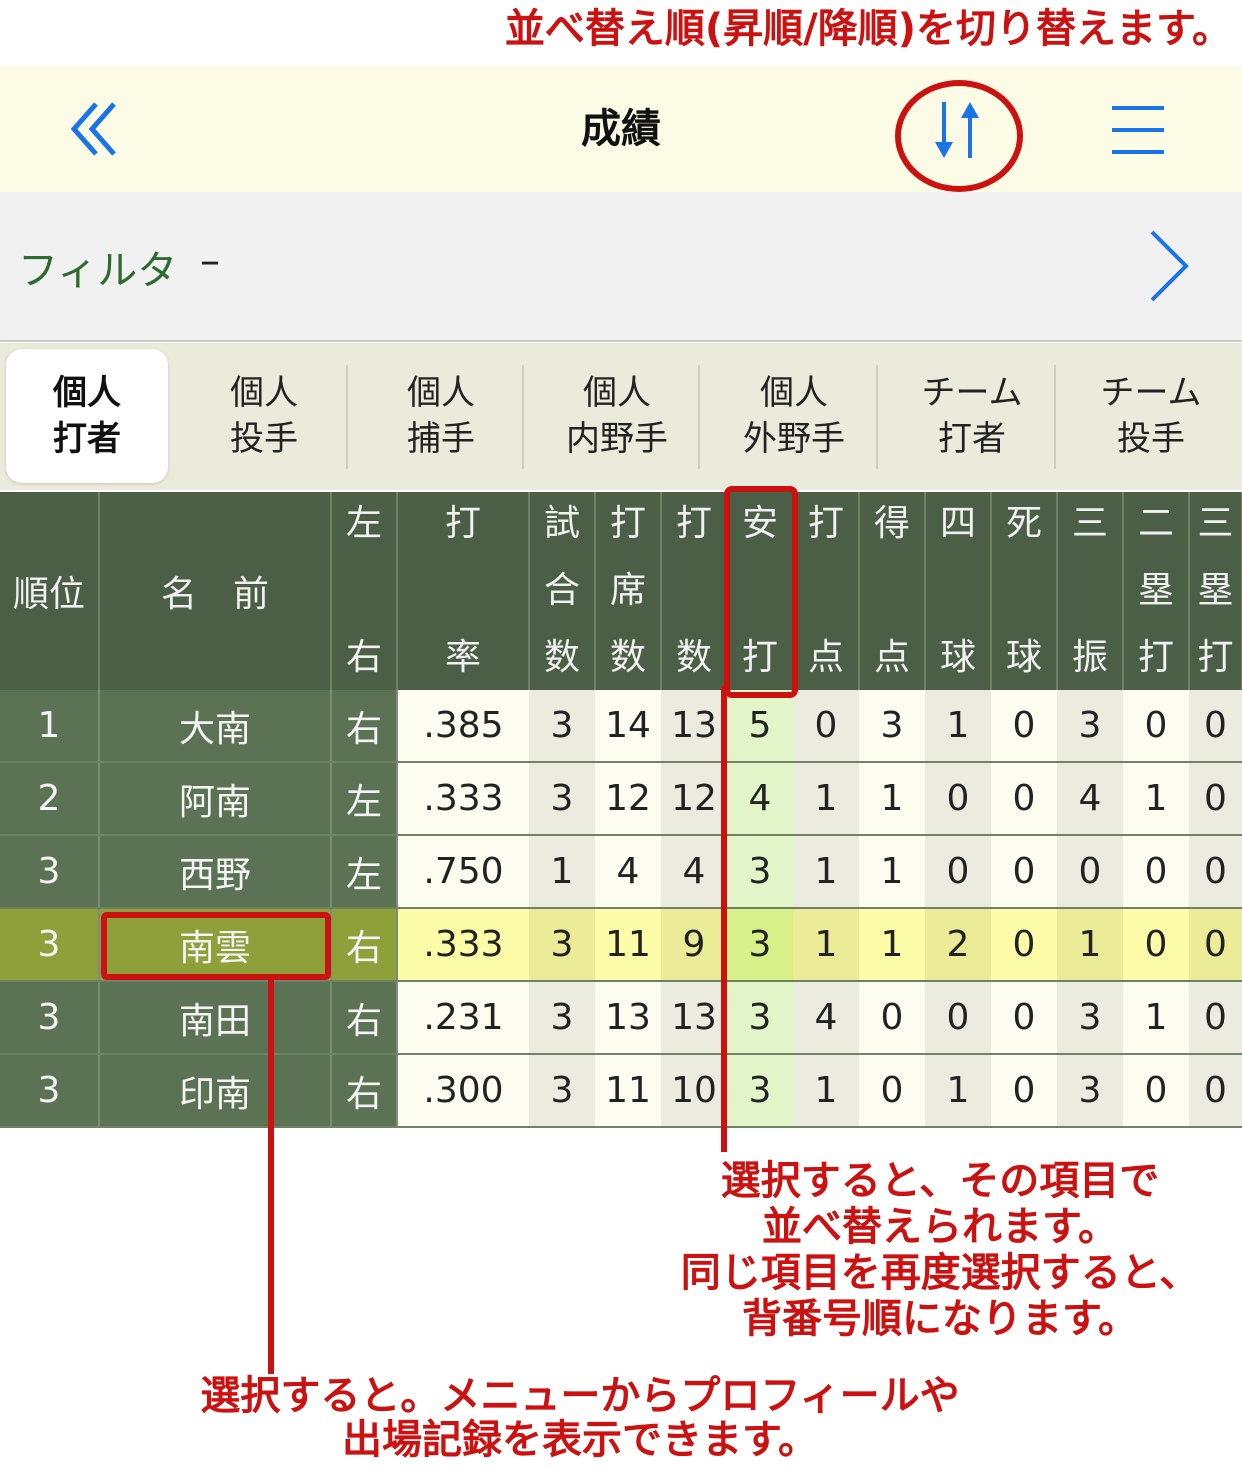 The image size is (1242, 1470). Describe the element at coordinates (48, 594) in the screenshot. I see `column-header-label: 順位` at that location.